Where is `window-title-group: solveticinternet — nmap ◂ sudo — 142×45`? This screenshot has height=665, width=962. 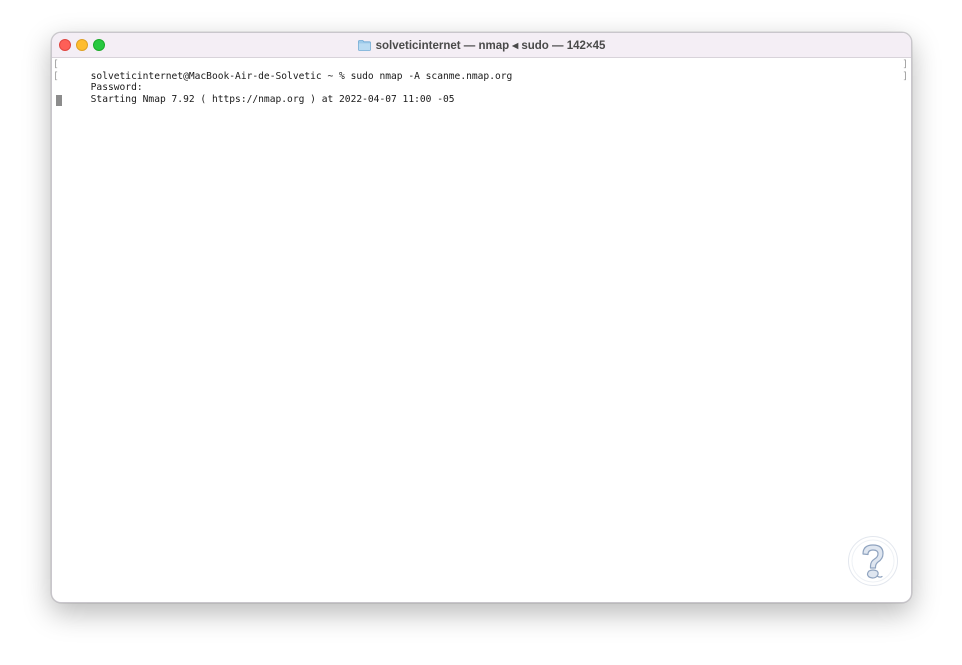
window-title-group: solveticinternet — nmap ◂ sudo — 142×45 is located at coordinates (481, 45).